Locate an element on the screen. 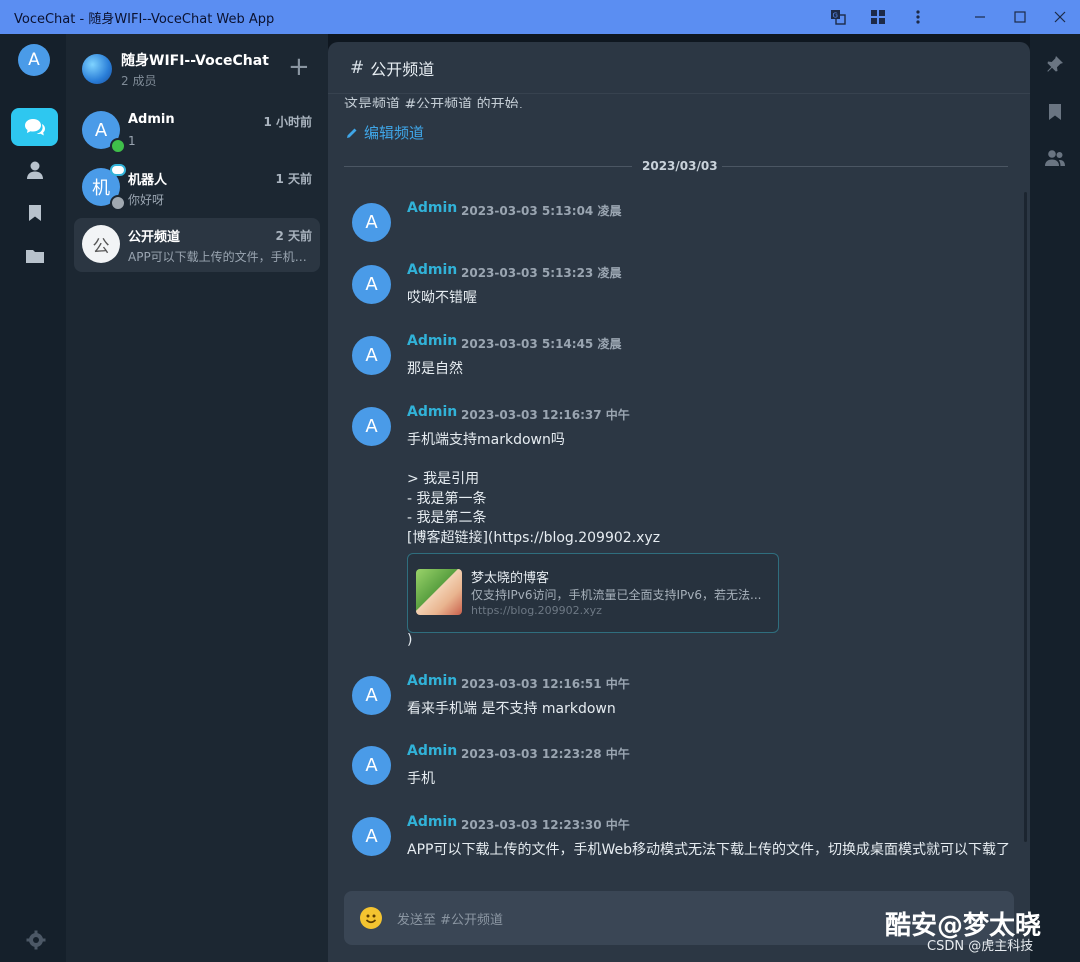 This screenshot has width=1080, height=962. message-timestamp: 2023-03-03 5:14:45 凌晨 is located at coordinates (541, 344).